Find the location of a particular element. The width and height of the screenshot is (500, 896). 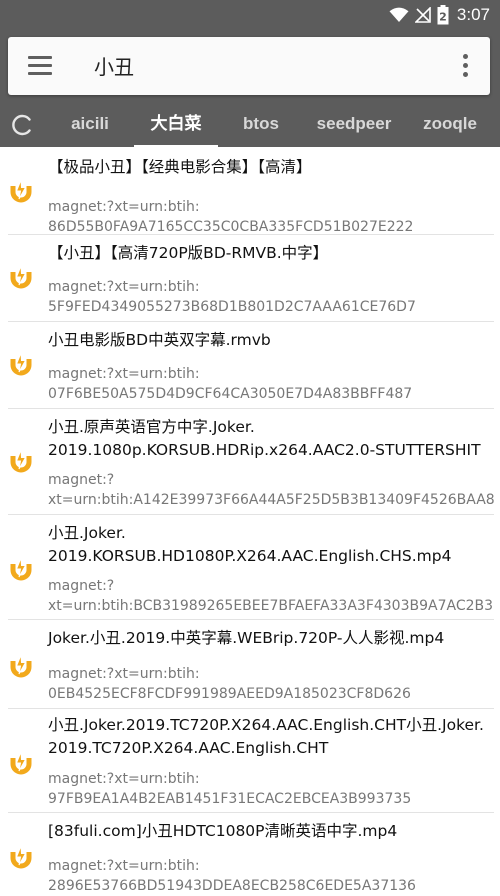

battery-icon: 2 is located at coordinates (443, 15).